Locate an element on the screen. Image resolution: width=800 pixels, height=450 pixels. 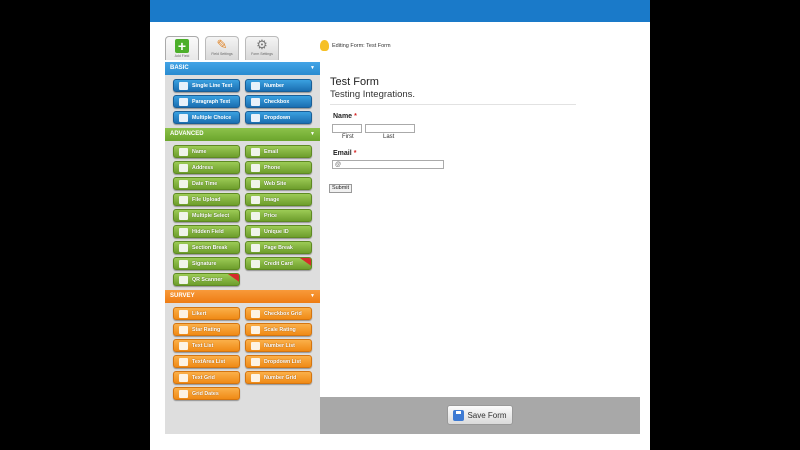
add-address-button: Address is located at coordinates (206, 167).